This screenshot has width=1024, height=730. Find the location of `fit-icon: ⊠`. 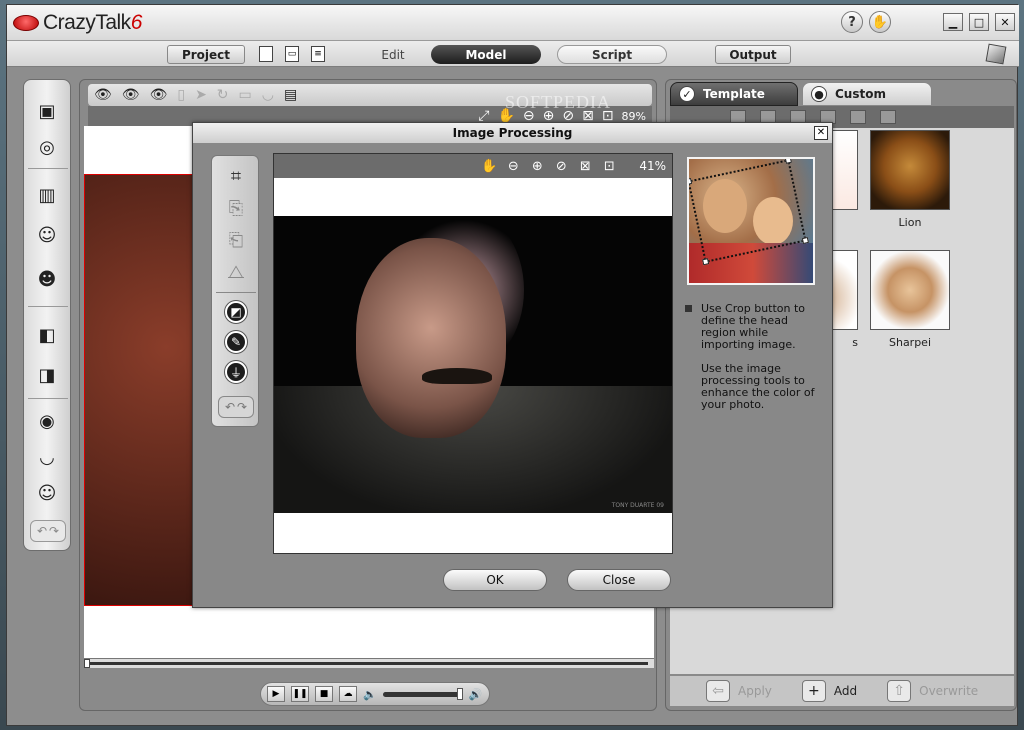

fit-icon: ⊠ is located at coordinates (585, 166).